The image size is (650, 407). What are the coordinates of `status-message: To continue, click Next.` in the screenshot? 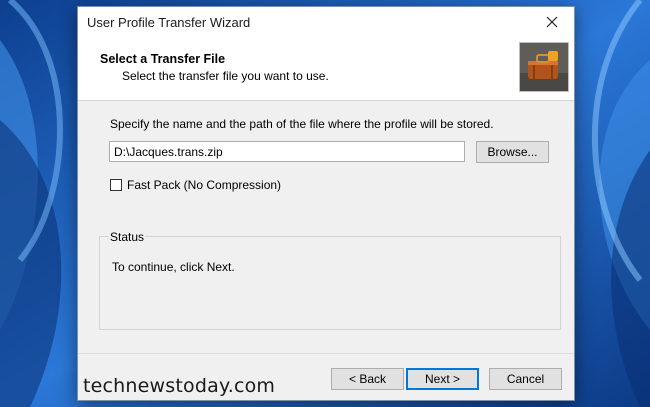 It's located at (173, 267).